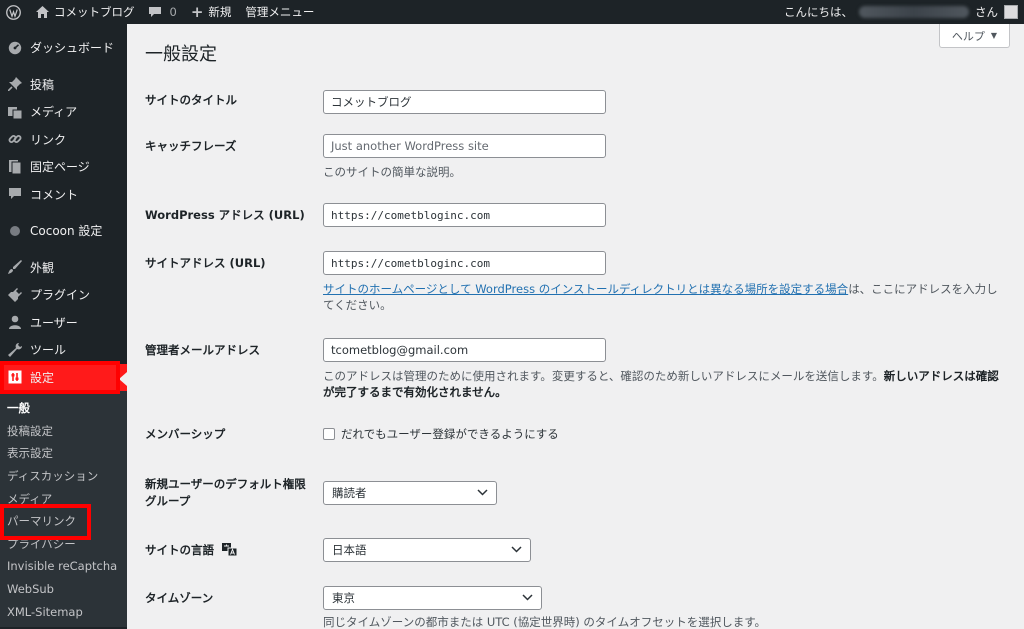 This screenshot has width=1024, height=629. What do you see at coordinates (63, 476) in the screenshot?
I see `submenu-item-discussion: ディスカッション` at bounding box center [63, 476].